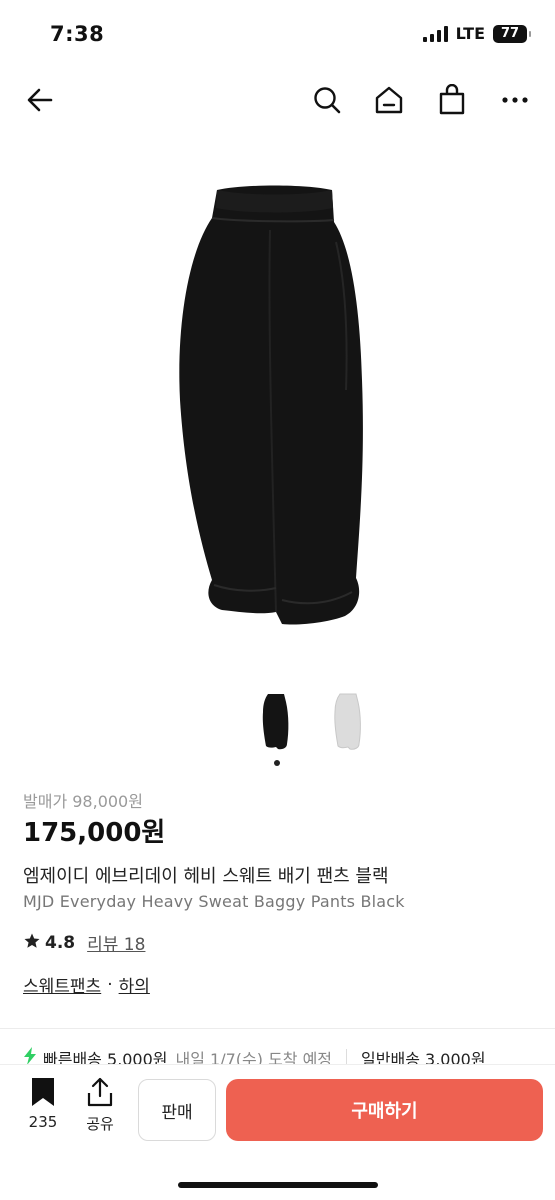  Describe the element at coordinates (384, 1110) in the screenshot. I see `buy-button: 구매하기` at that location.